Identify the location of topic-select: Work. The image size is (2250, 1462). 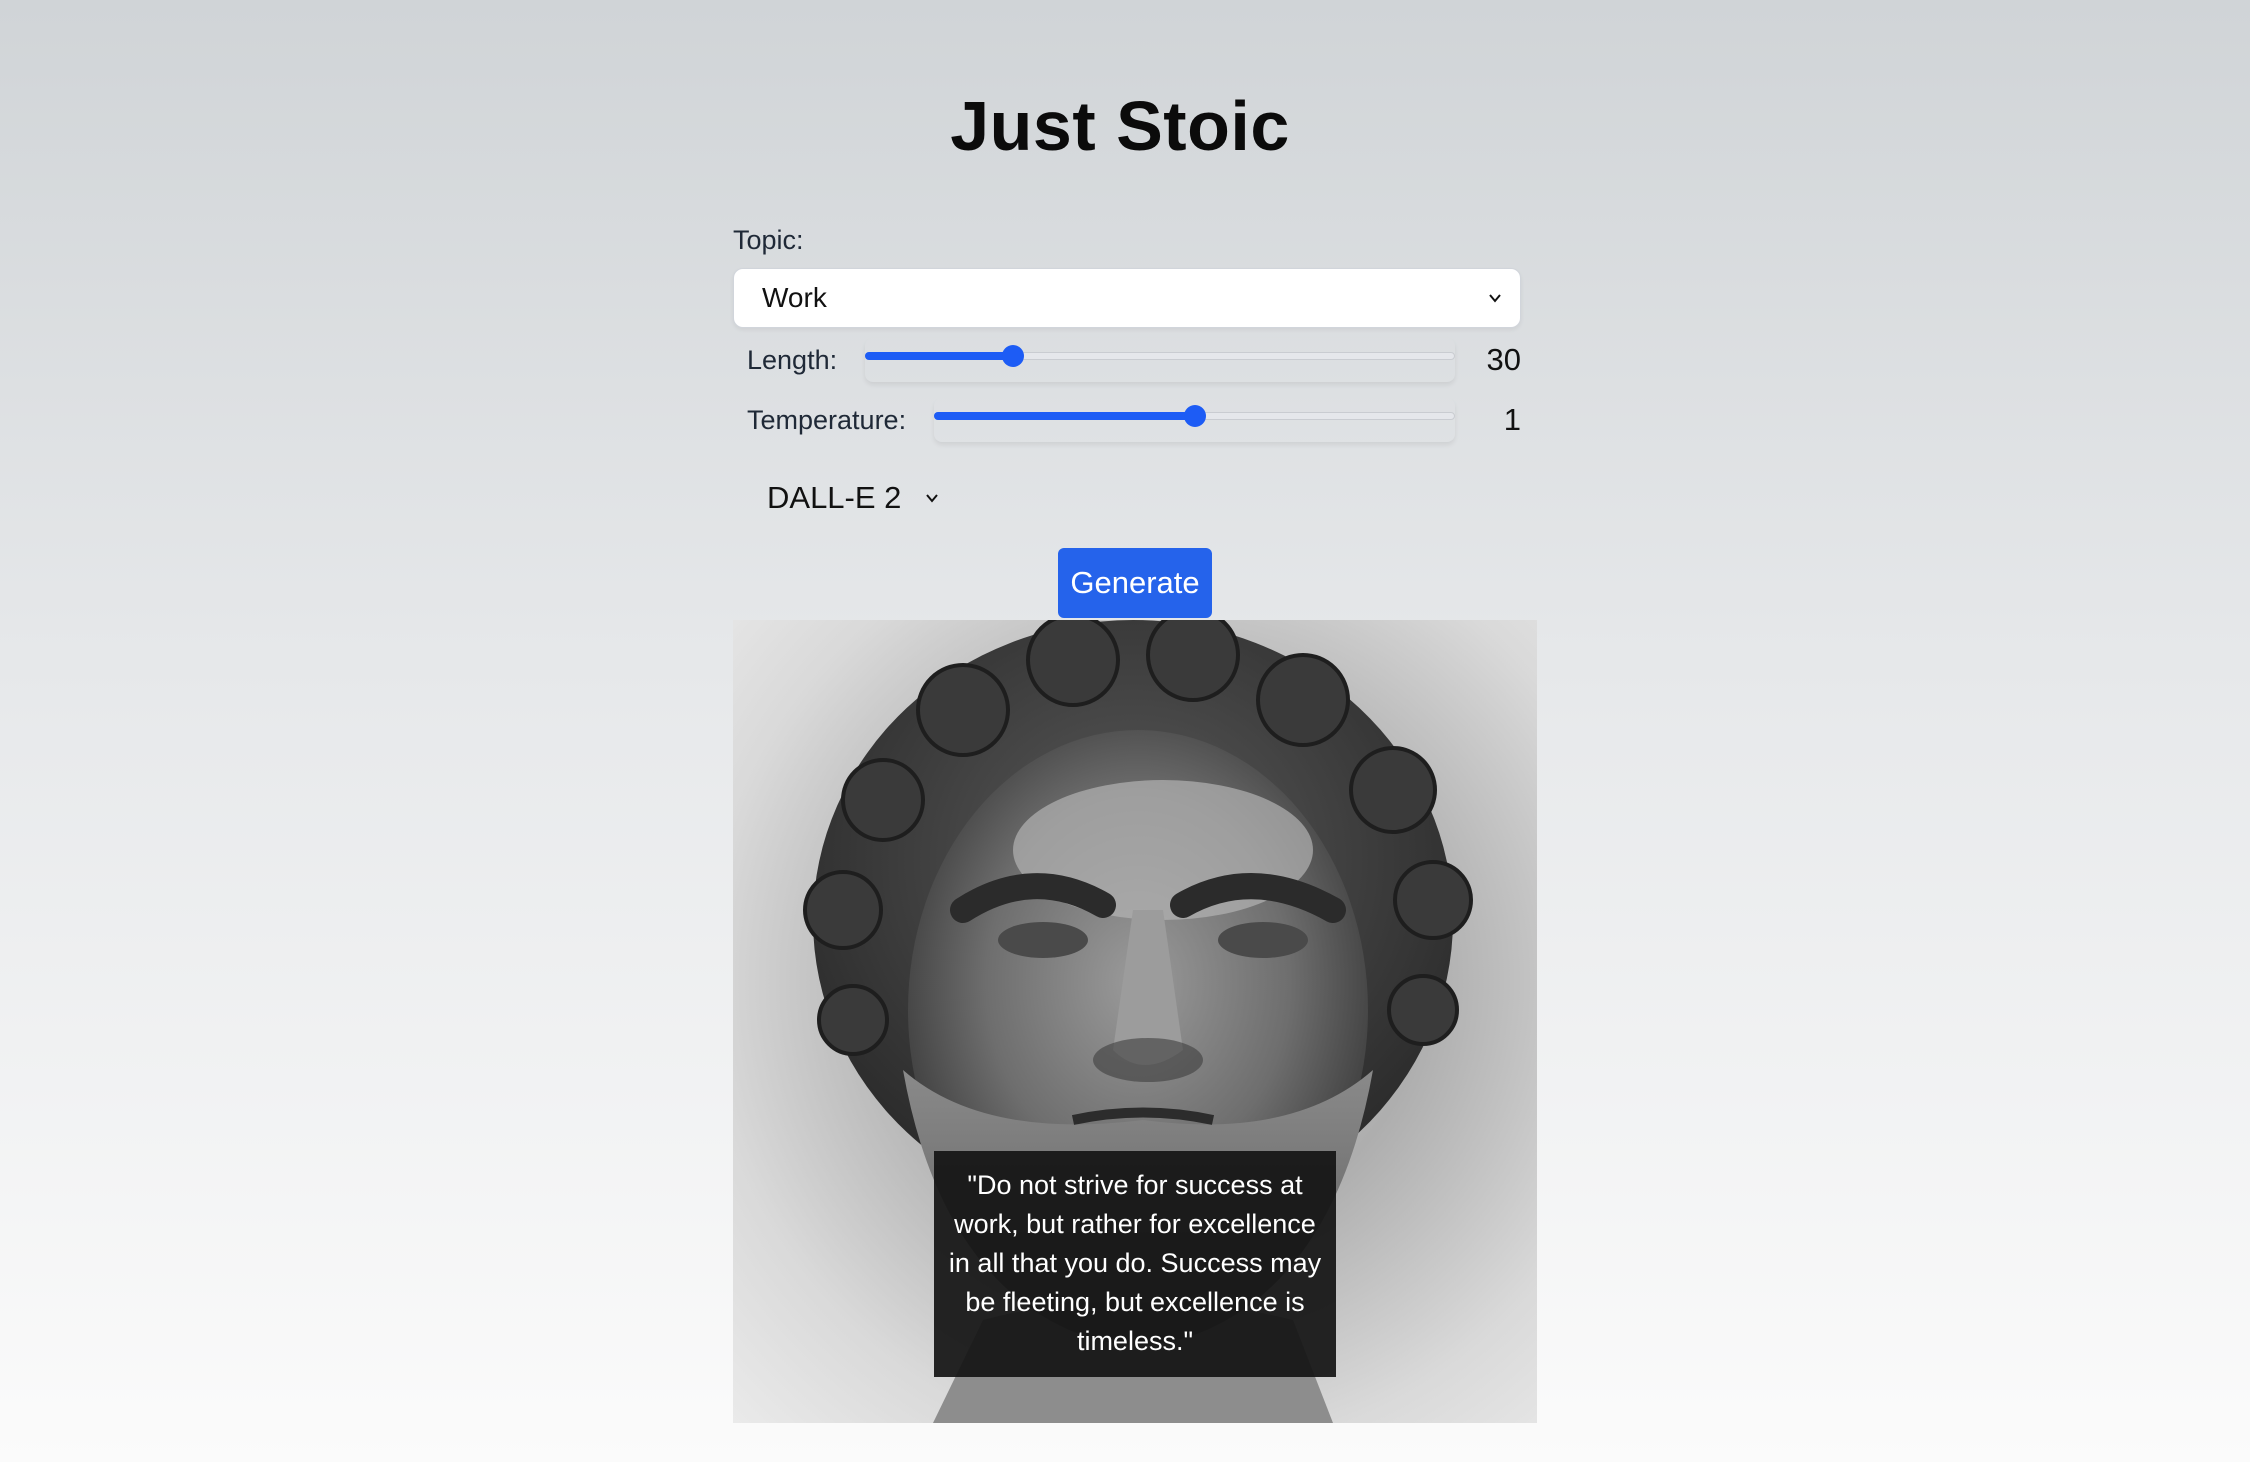
(1127, 298).